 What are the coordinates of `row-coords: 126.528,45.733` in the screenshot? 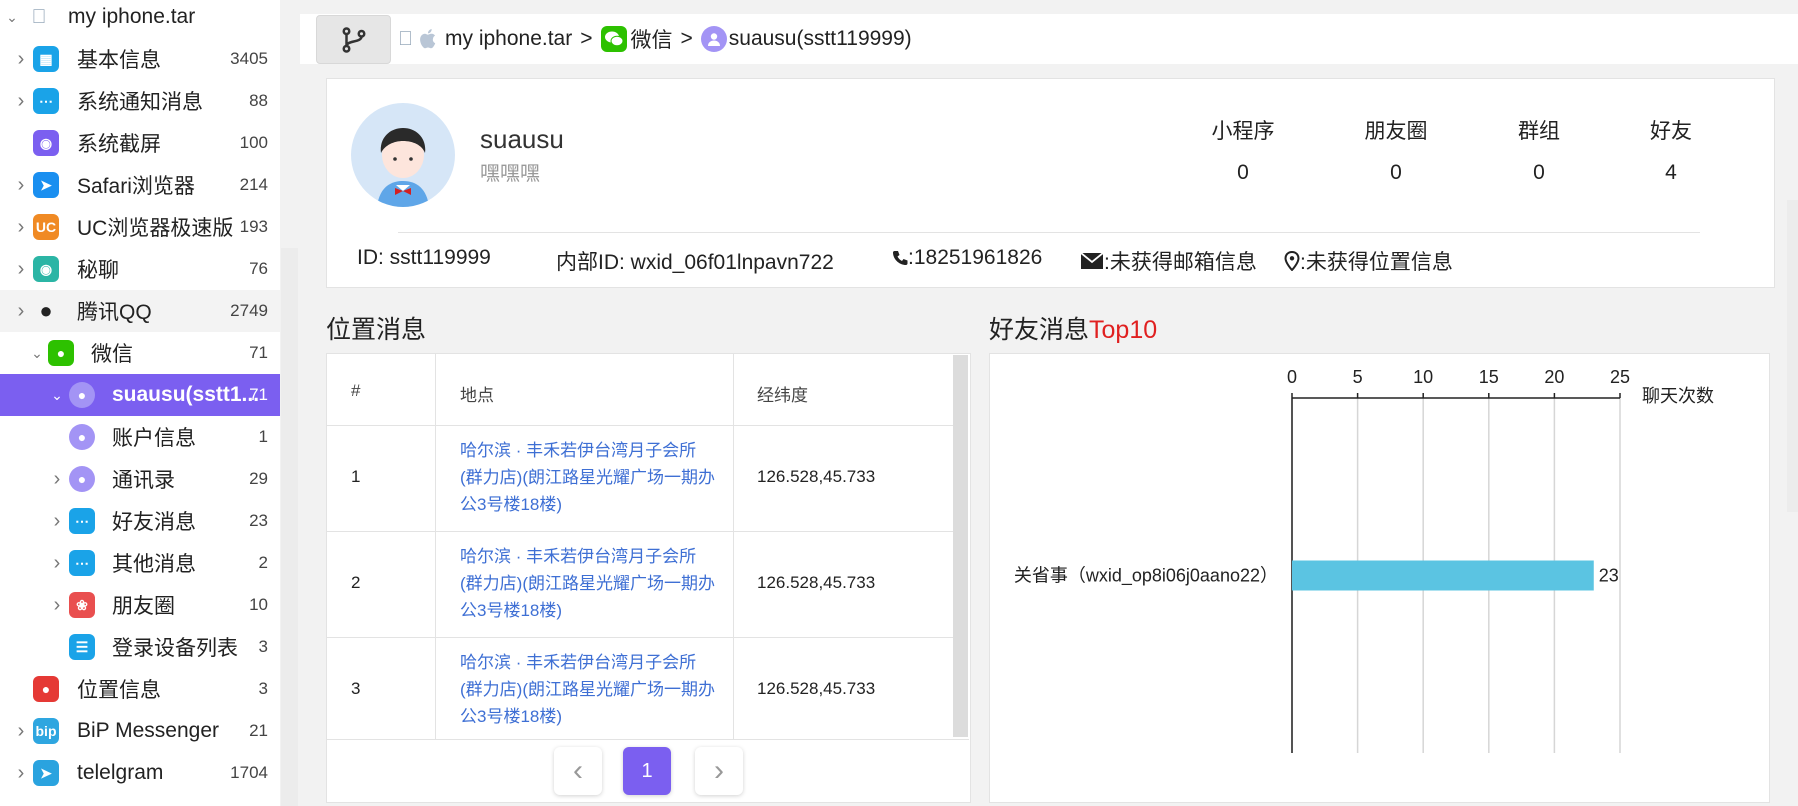 It's located at (816, 688).